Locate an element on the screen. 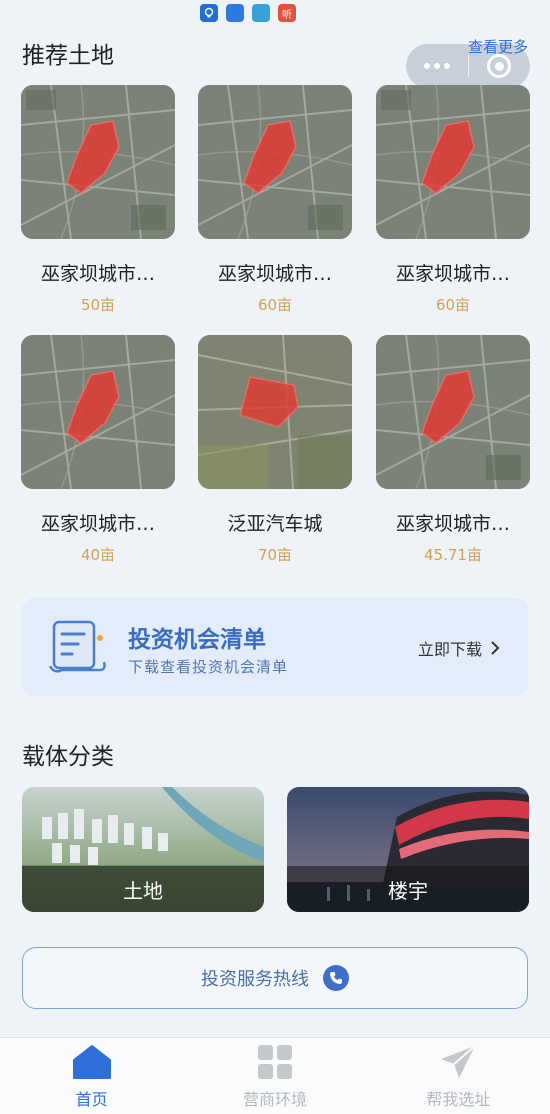  investment-hotline-button: 投资服务热线 is located at coordinates (275, 978).